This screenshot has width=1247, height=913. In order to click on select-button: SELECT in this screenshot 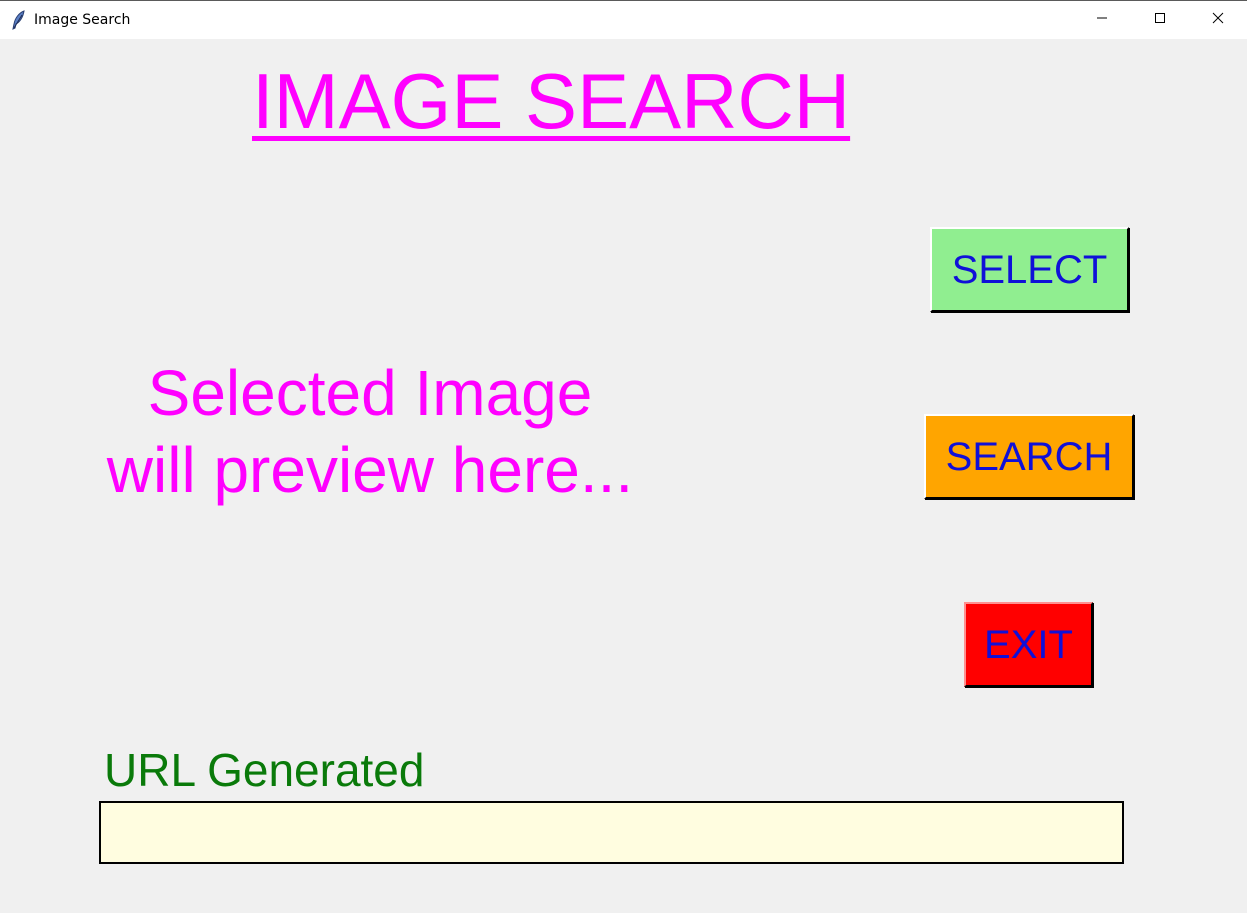, I will do `click(1029, 269)`.